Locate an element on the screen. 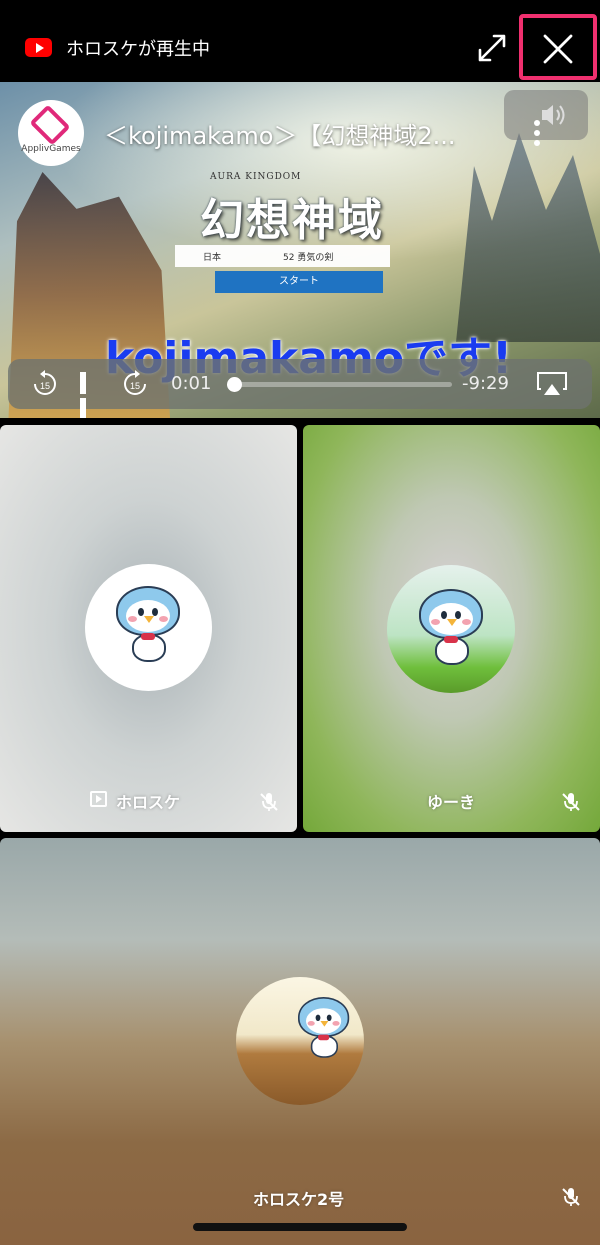  current-time: 0:01 is located at coordinates (191, 383).